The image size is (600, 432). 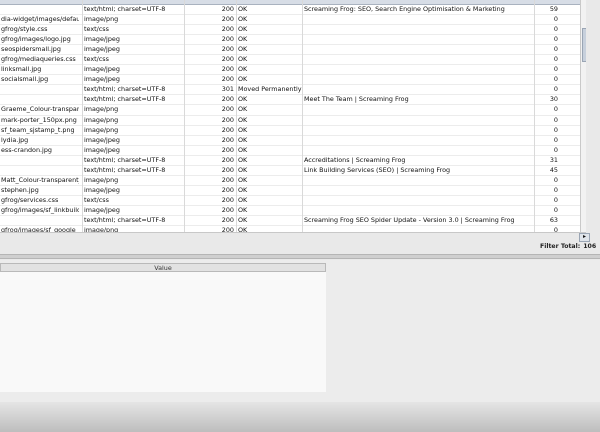 What do you see at coordinates (590, 246) in the screenshot?
I see `filter-total-value: 106` at bounding box center [590, 246].